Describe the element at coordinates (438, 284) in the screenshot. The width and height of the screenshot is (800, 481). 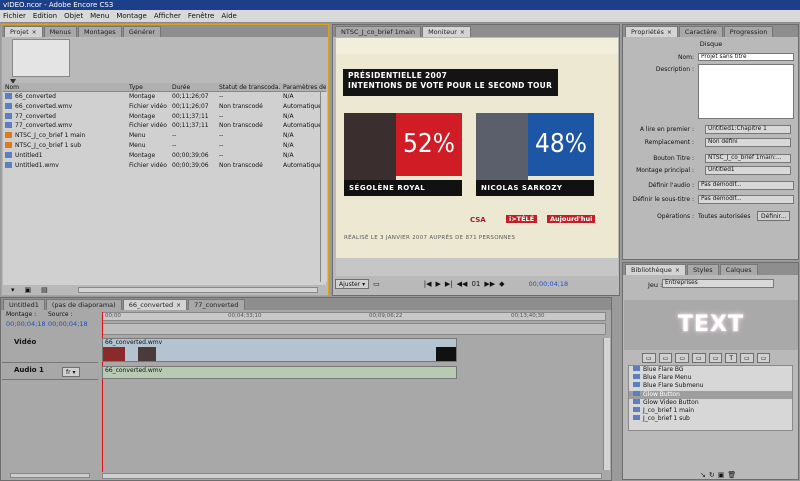
I see `play-icon: ▶` at that location.